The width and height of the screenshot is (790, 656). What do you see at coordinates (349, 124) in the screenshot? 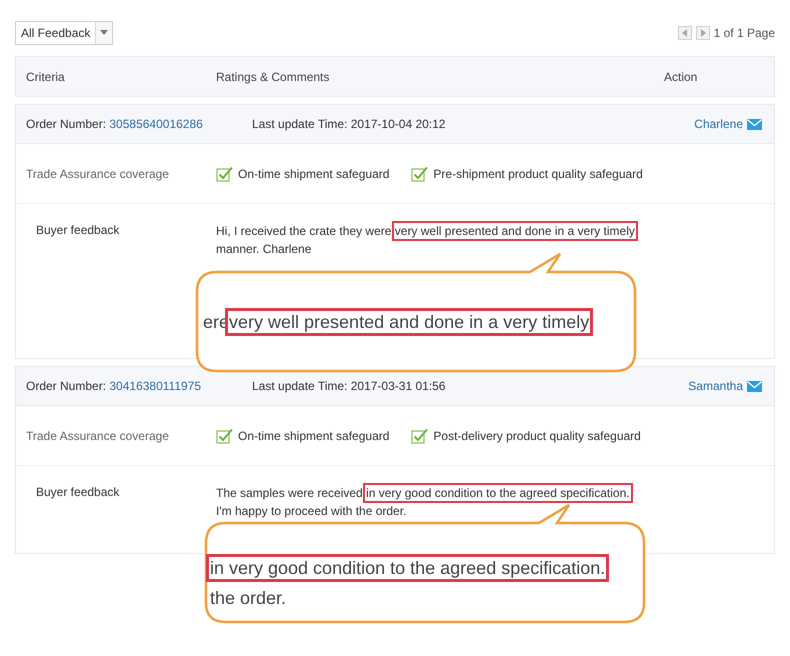
I see `update-time: Last update Time: 2017-10-04 20:12` at bounding box center [349, 124].